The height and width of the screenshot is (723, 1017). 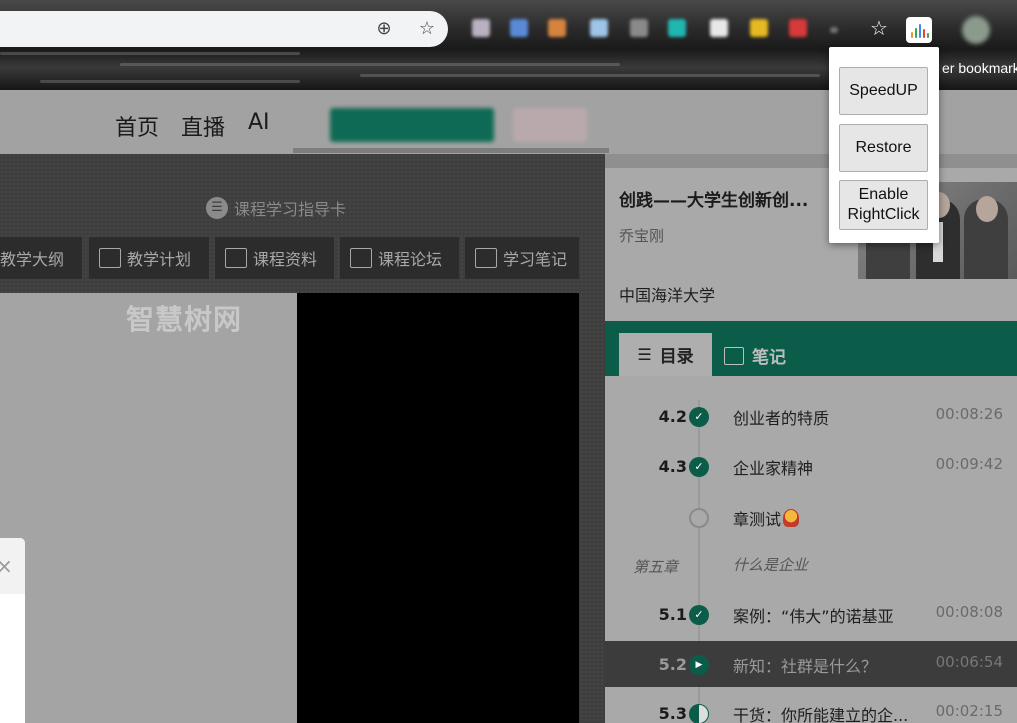 I want to click on study-guide-label: 课程学习指导卡, so click(x=290, y=209).